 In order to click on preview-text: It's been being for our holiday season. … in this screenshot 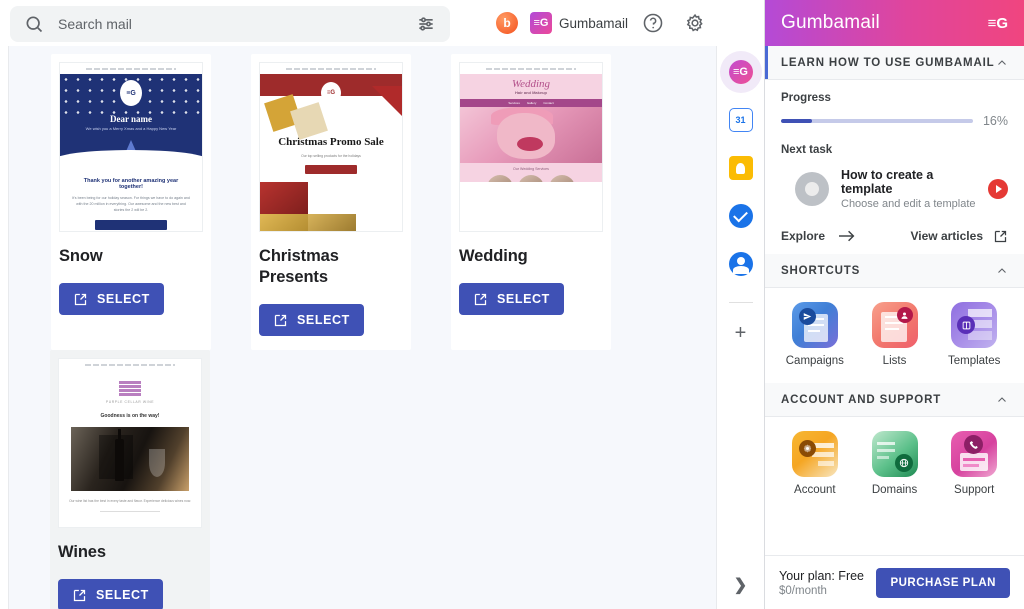, I will do `click(131, 204)`.